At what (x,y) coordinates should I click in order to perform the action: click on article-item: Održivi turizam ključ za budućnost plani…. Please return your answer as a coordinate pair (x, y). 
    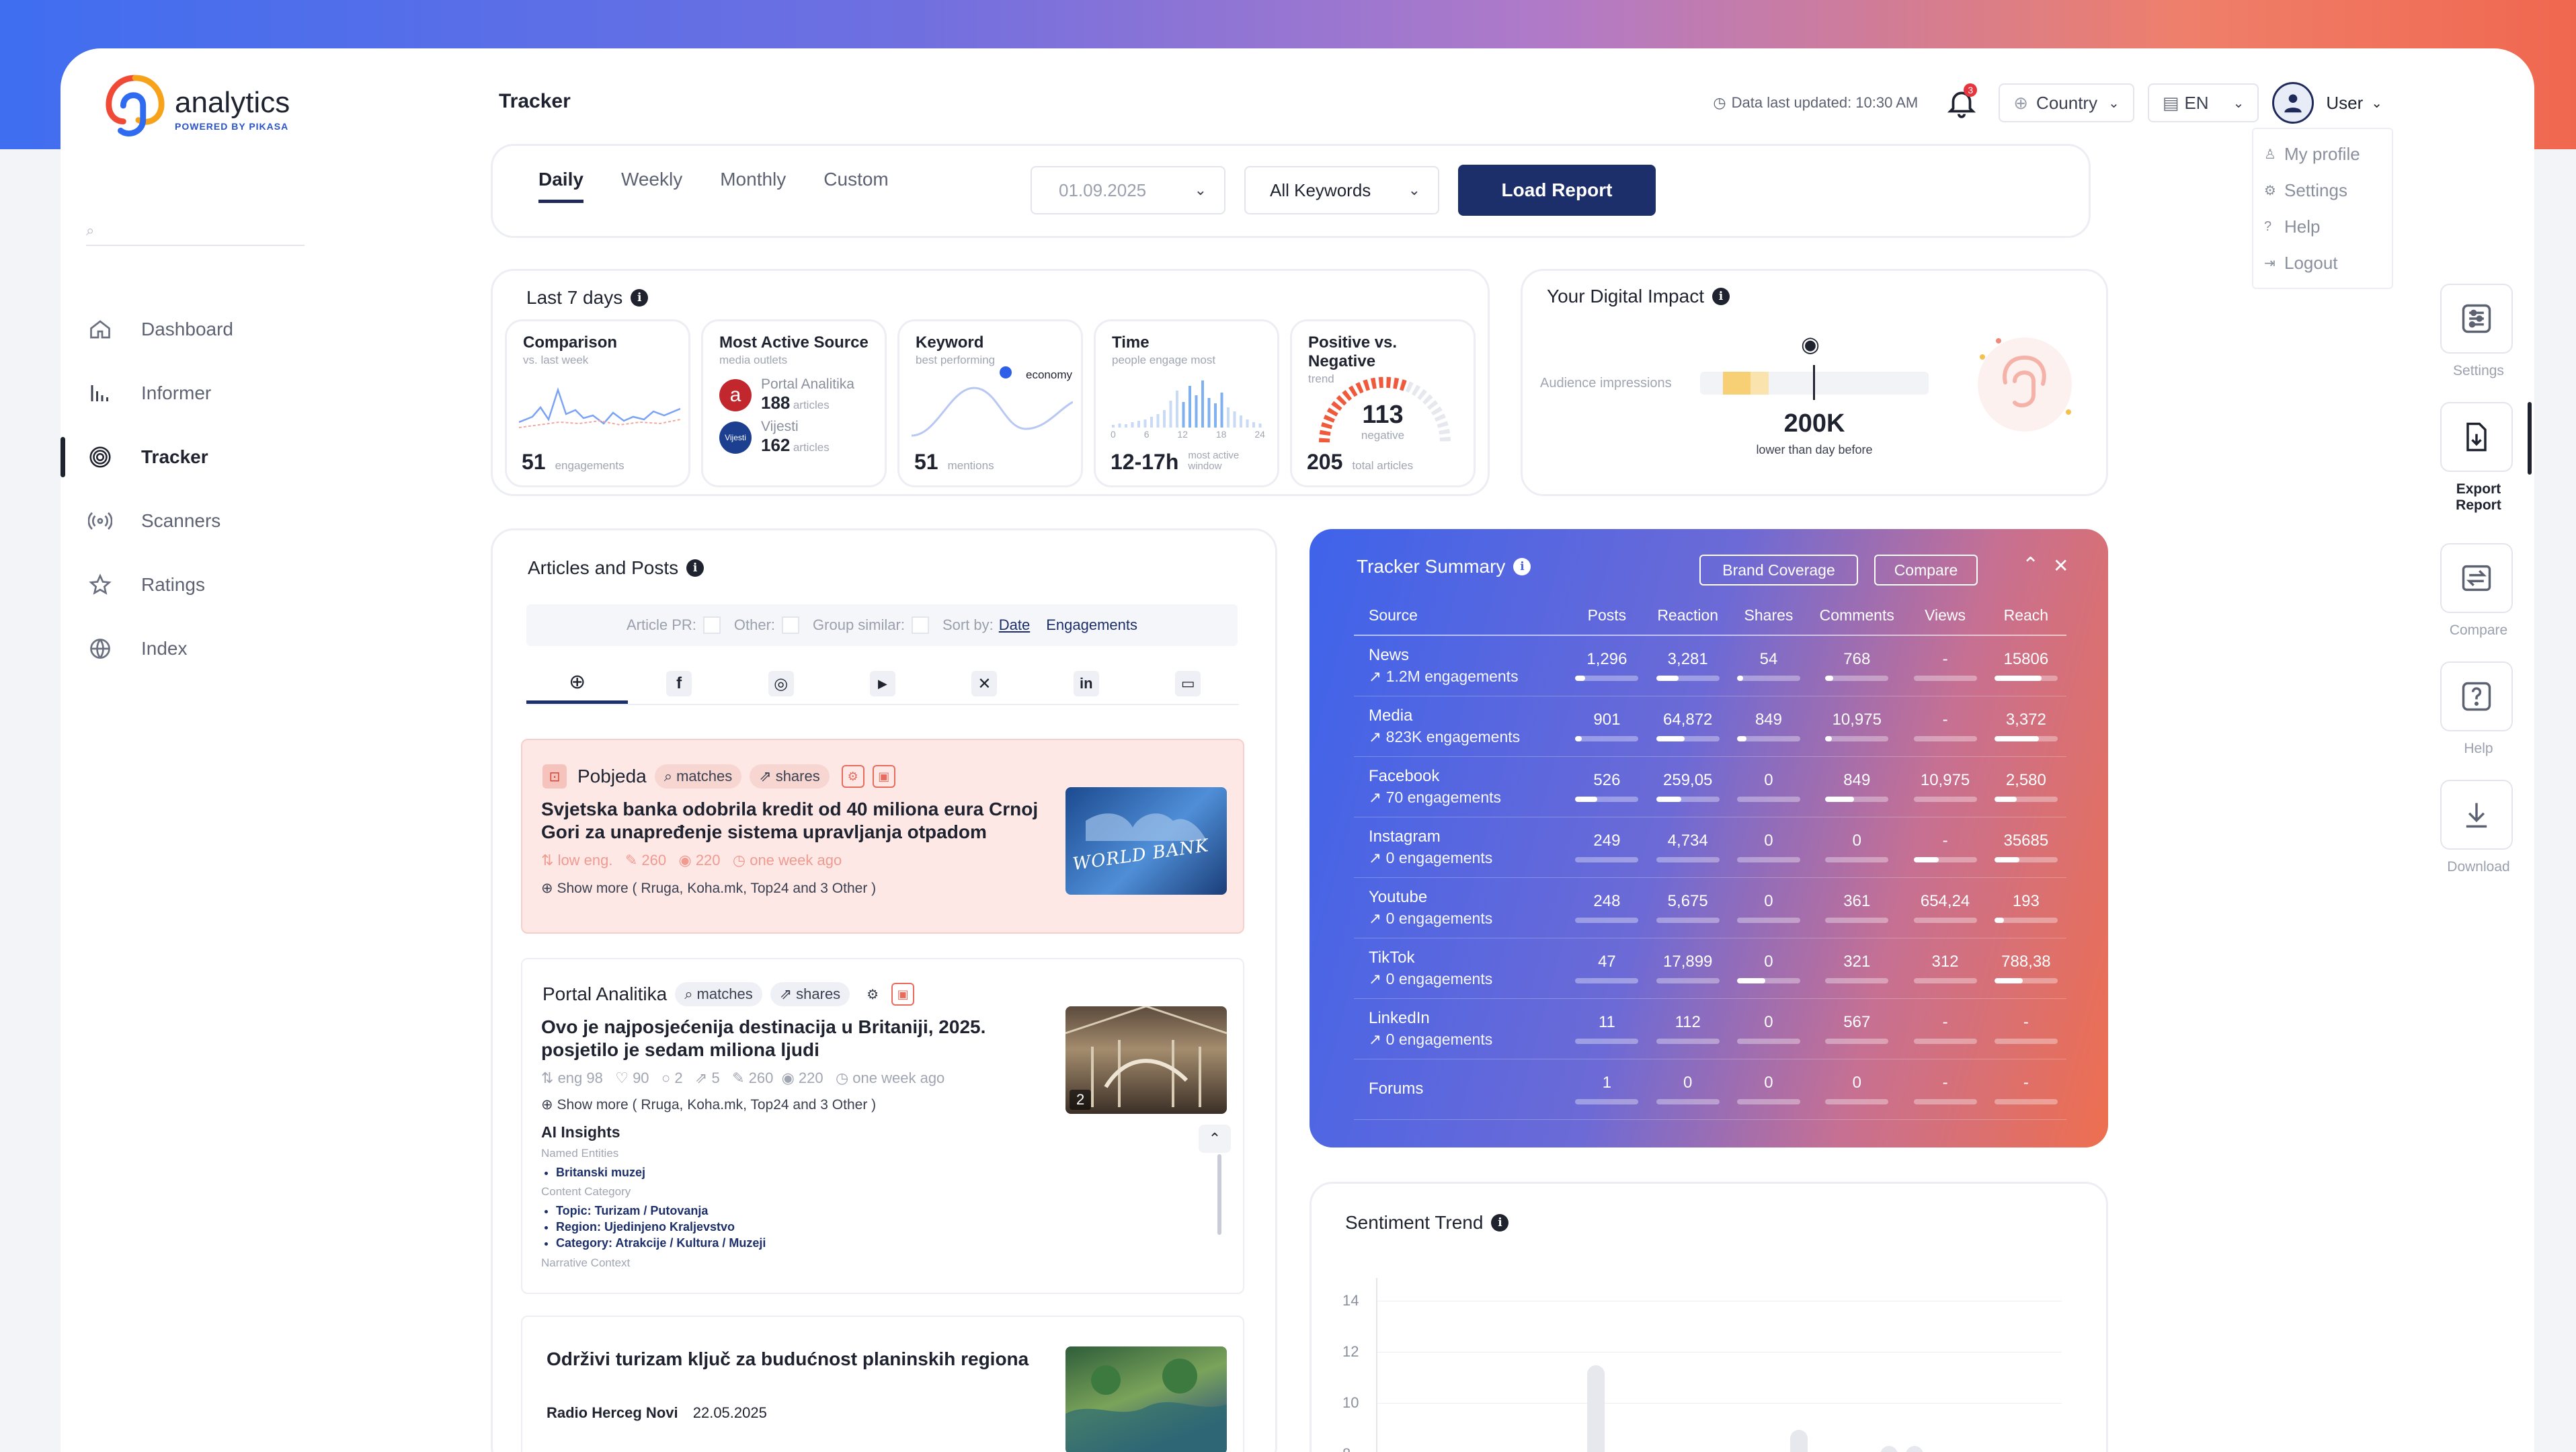
    Looking at the image, I should click on (882, 1384).